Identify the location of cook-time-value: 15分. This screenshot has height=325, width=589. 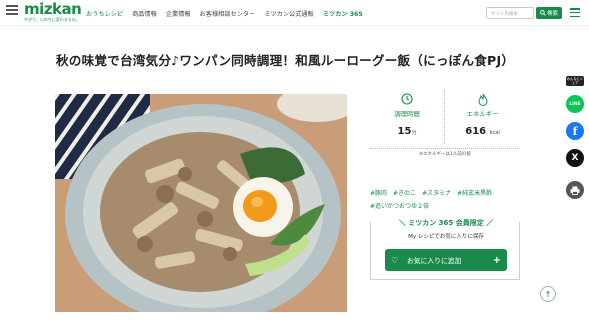
(407, 131).